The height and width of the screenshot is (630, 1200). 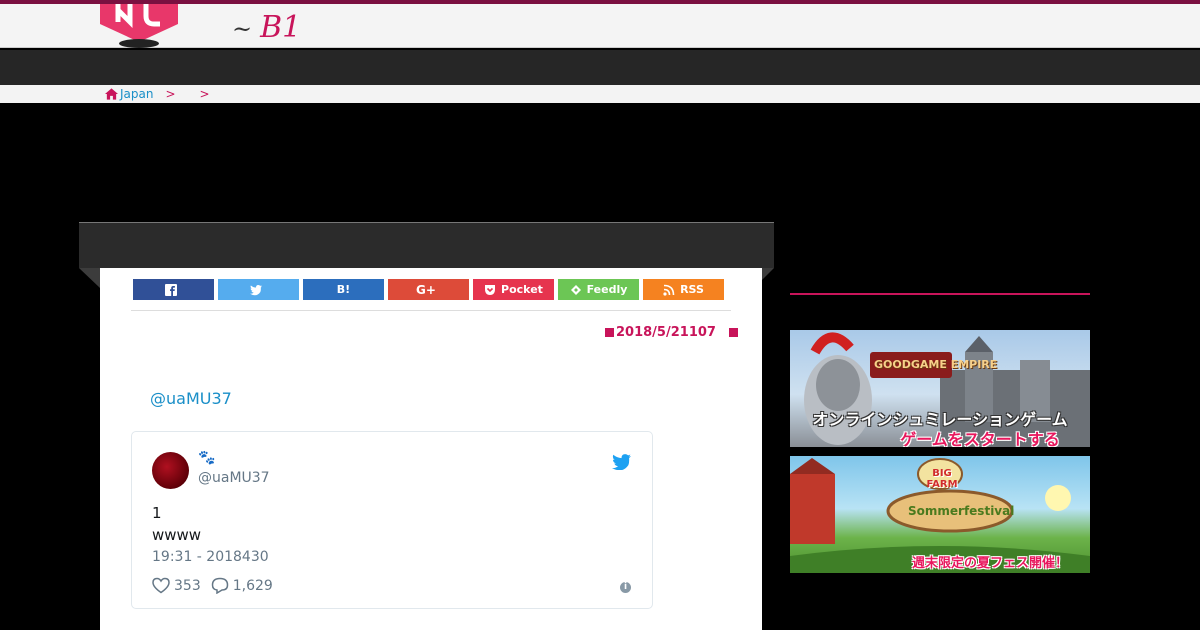 I want to click on share-facebook-button, so click(x=173, y=289).